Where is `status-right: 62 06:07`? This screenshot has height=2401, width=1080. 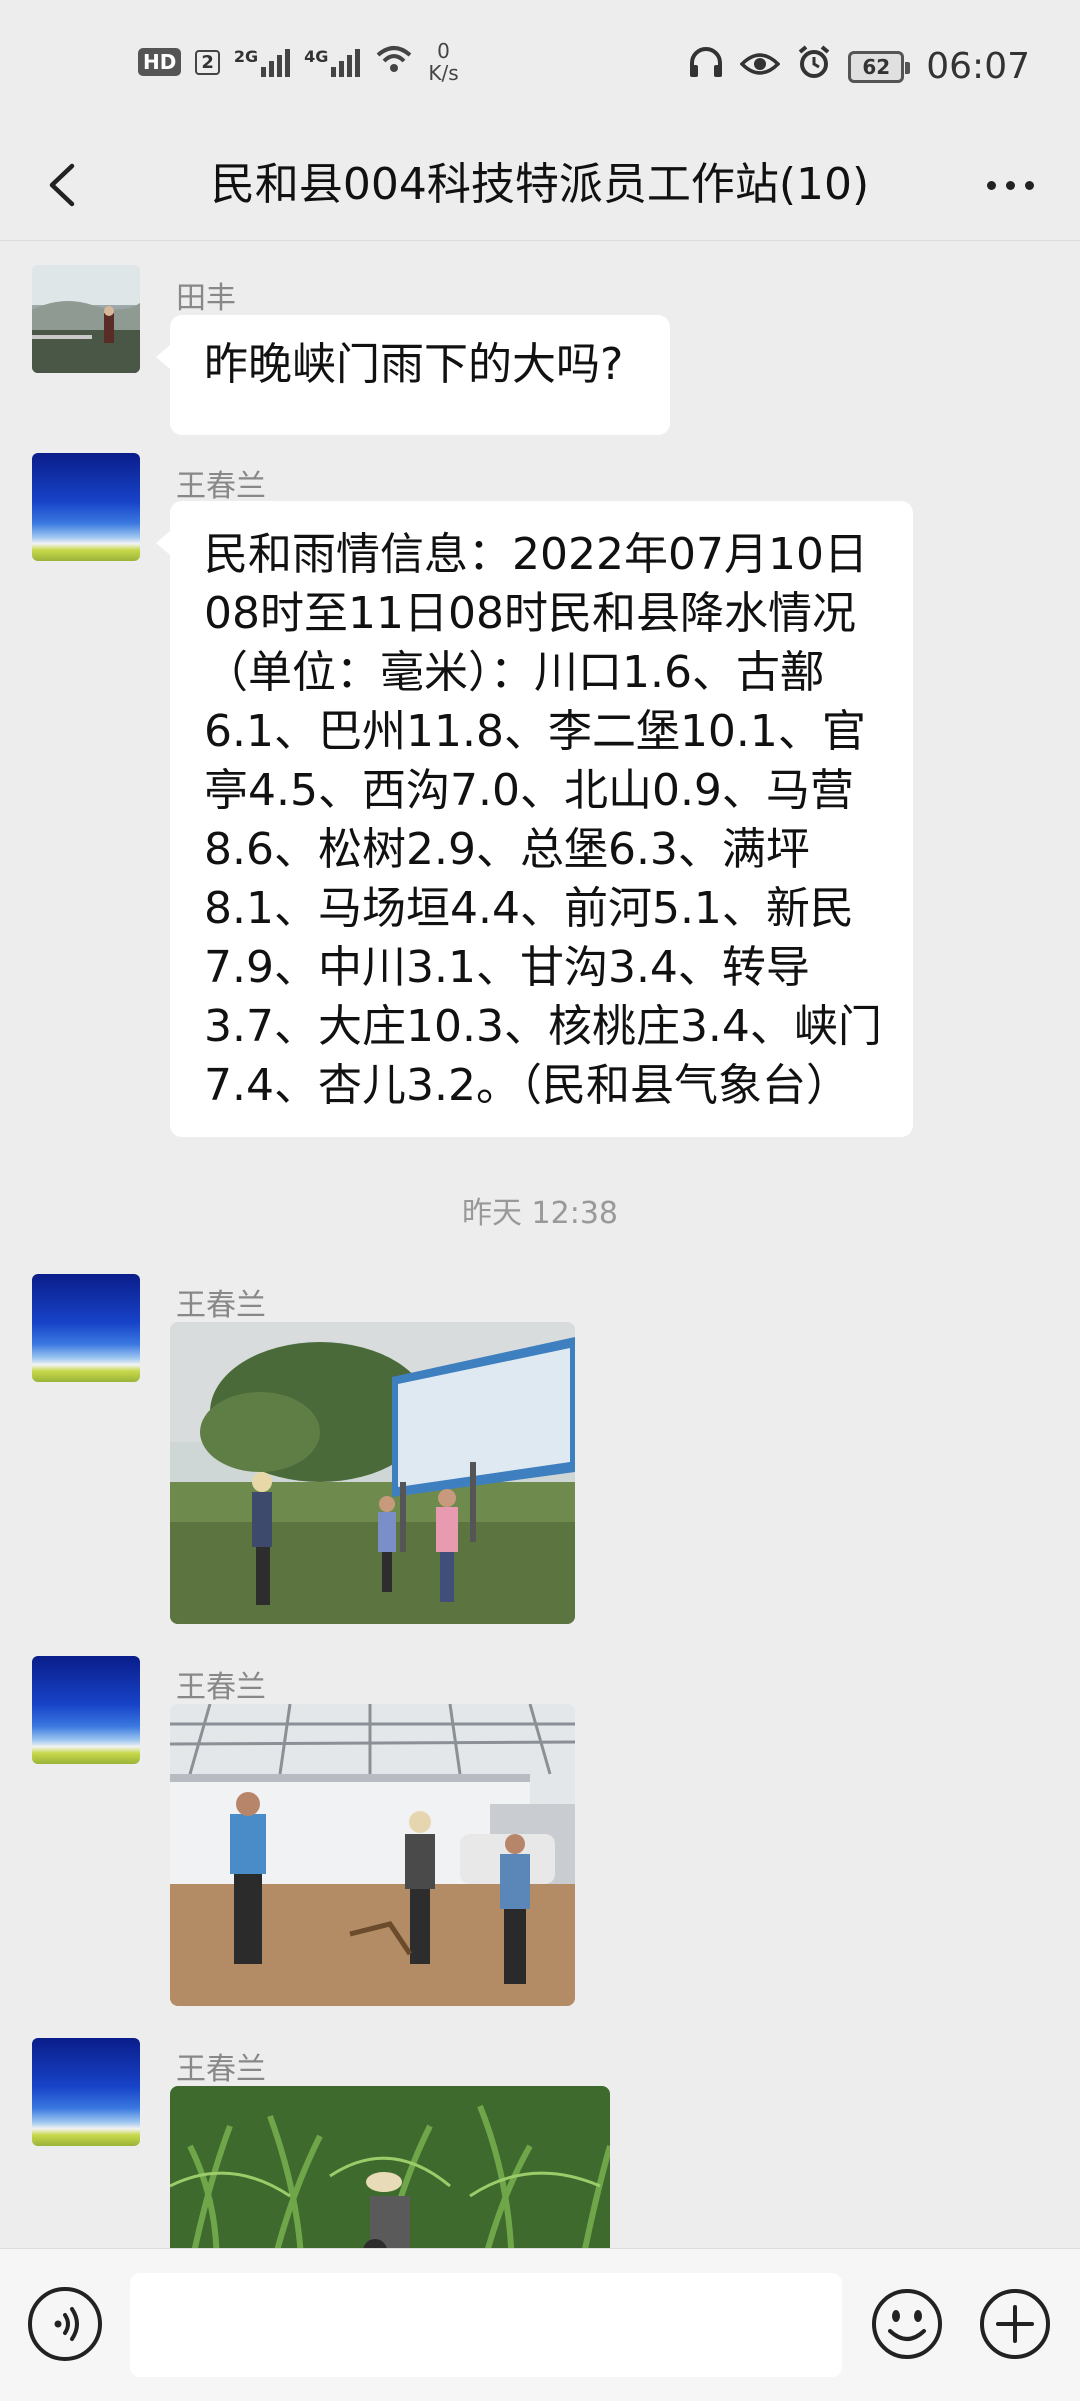
status-right: 62 06:07 is located at coordinates (859, 66).